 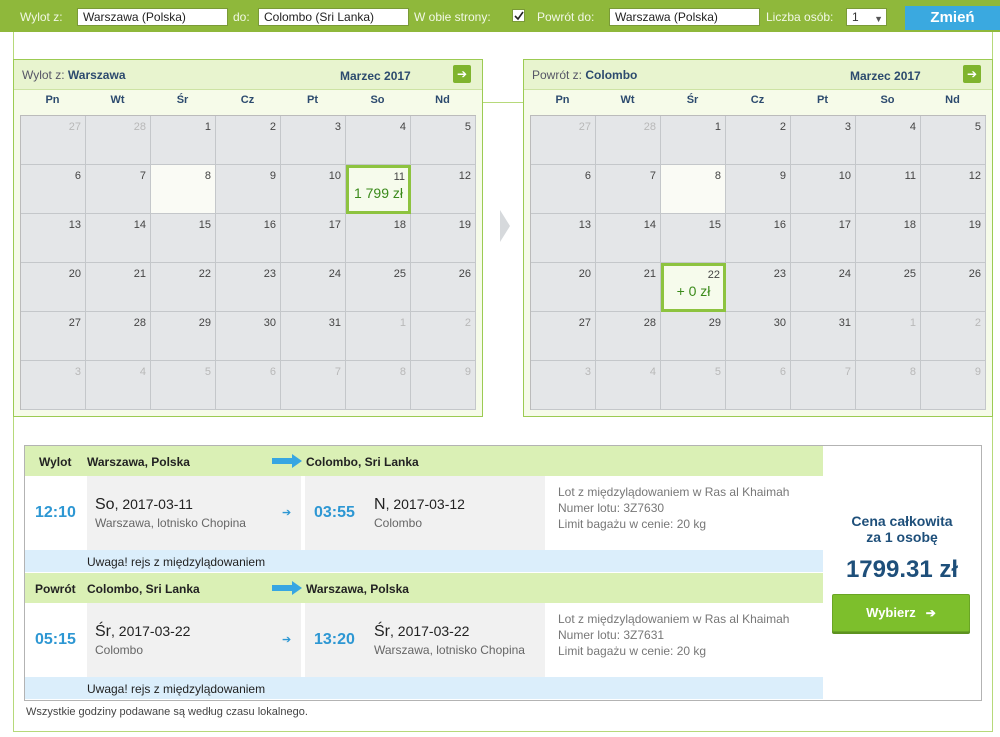 I want to click on from-input, so click(x=152, y=17).